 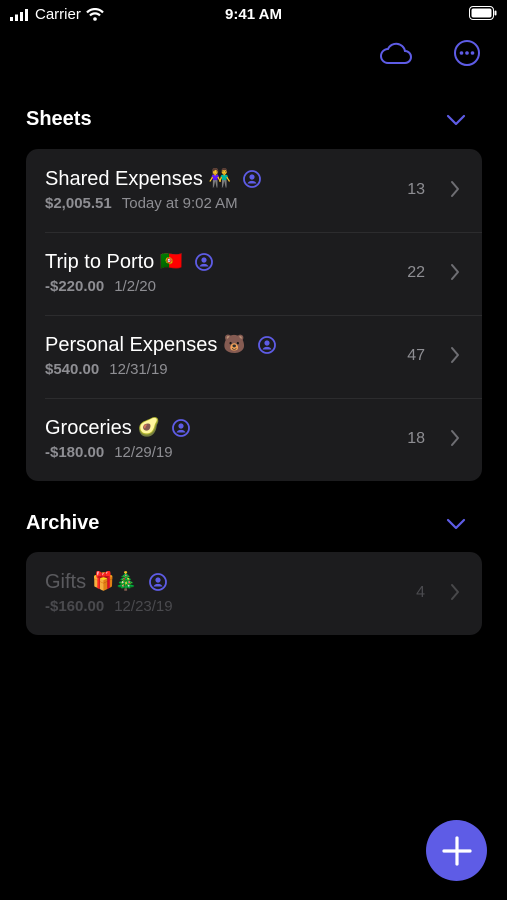 What do you see at coordinates (416, 355) in the screenshot?
I see `sheet-count: 47` at bounding box center [416, 355].